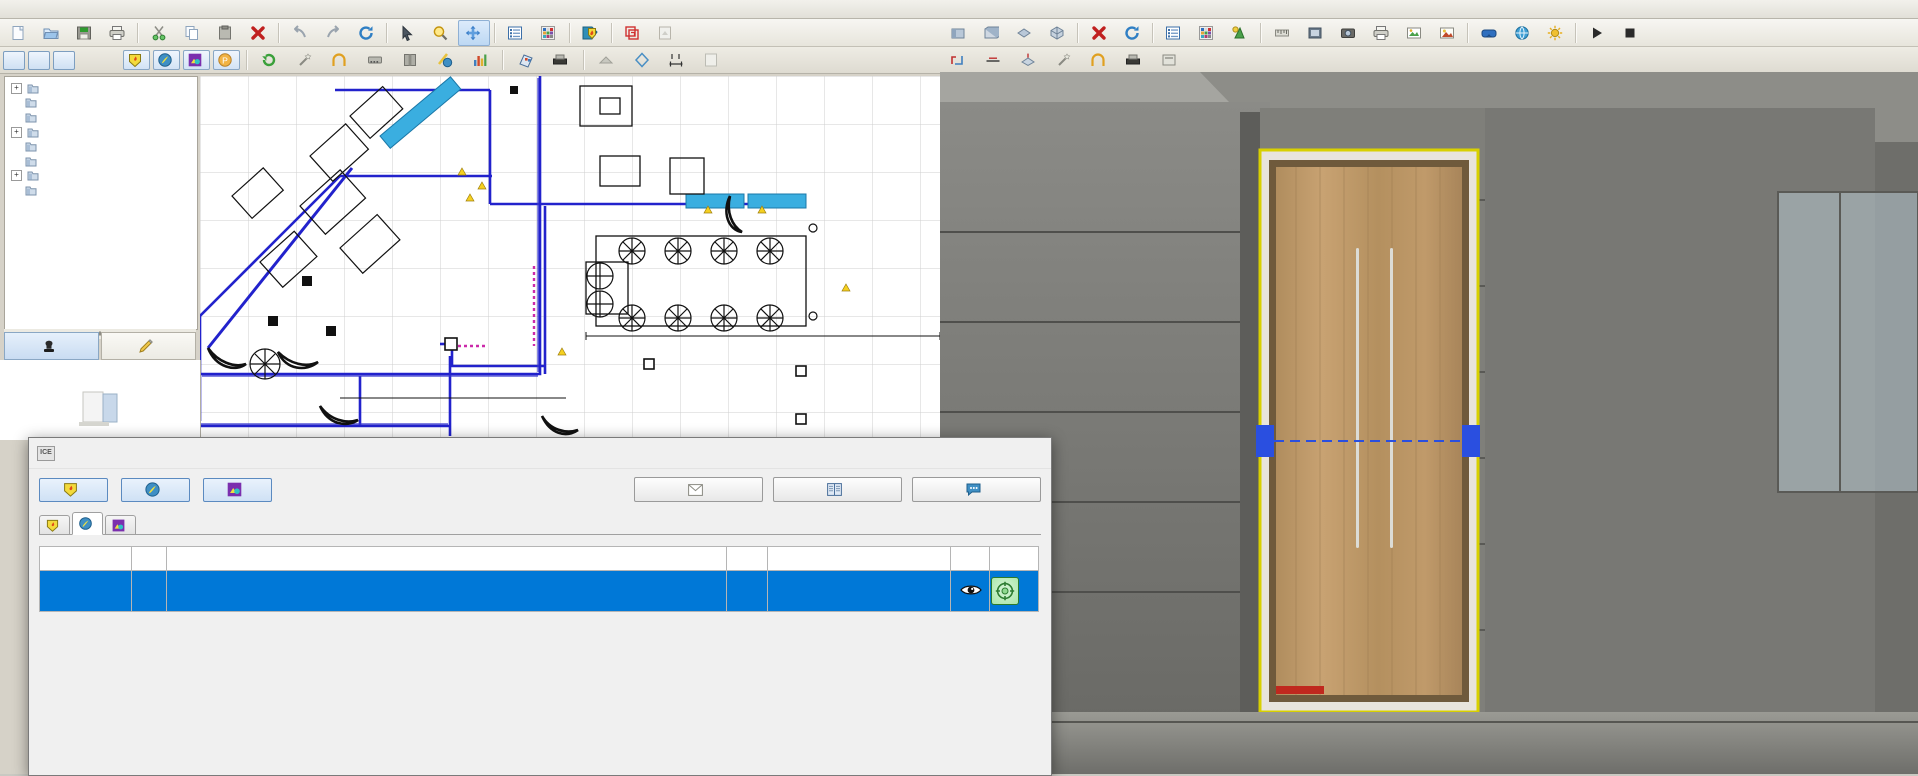  Describe the element at coordinates (101, 117) in the screenshot. I see `tree-item-fixed` at that location.